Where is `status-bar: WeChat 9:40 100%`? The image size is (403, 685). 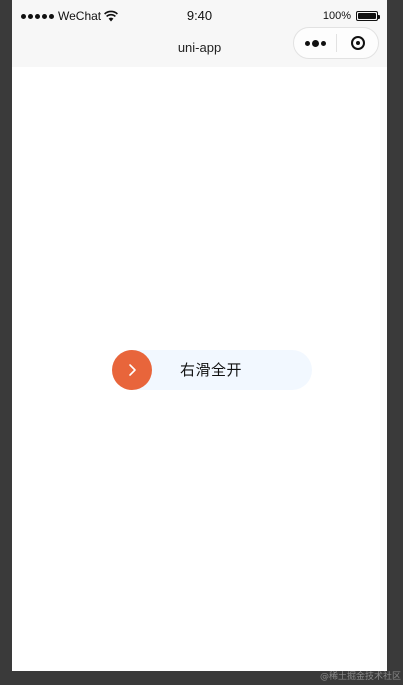 status-bar: WeChat 9:40 100% is located at coordinates (199, 15).